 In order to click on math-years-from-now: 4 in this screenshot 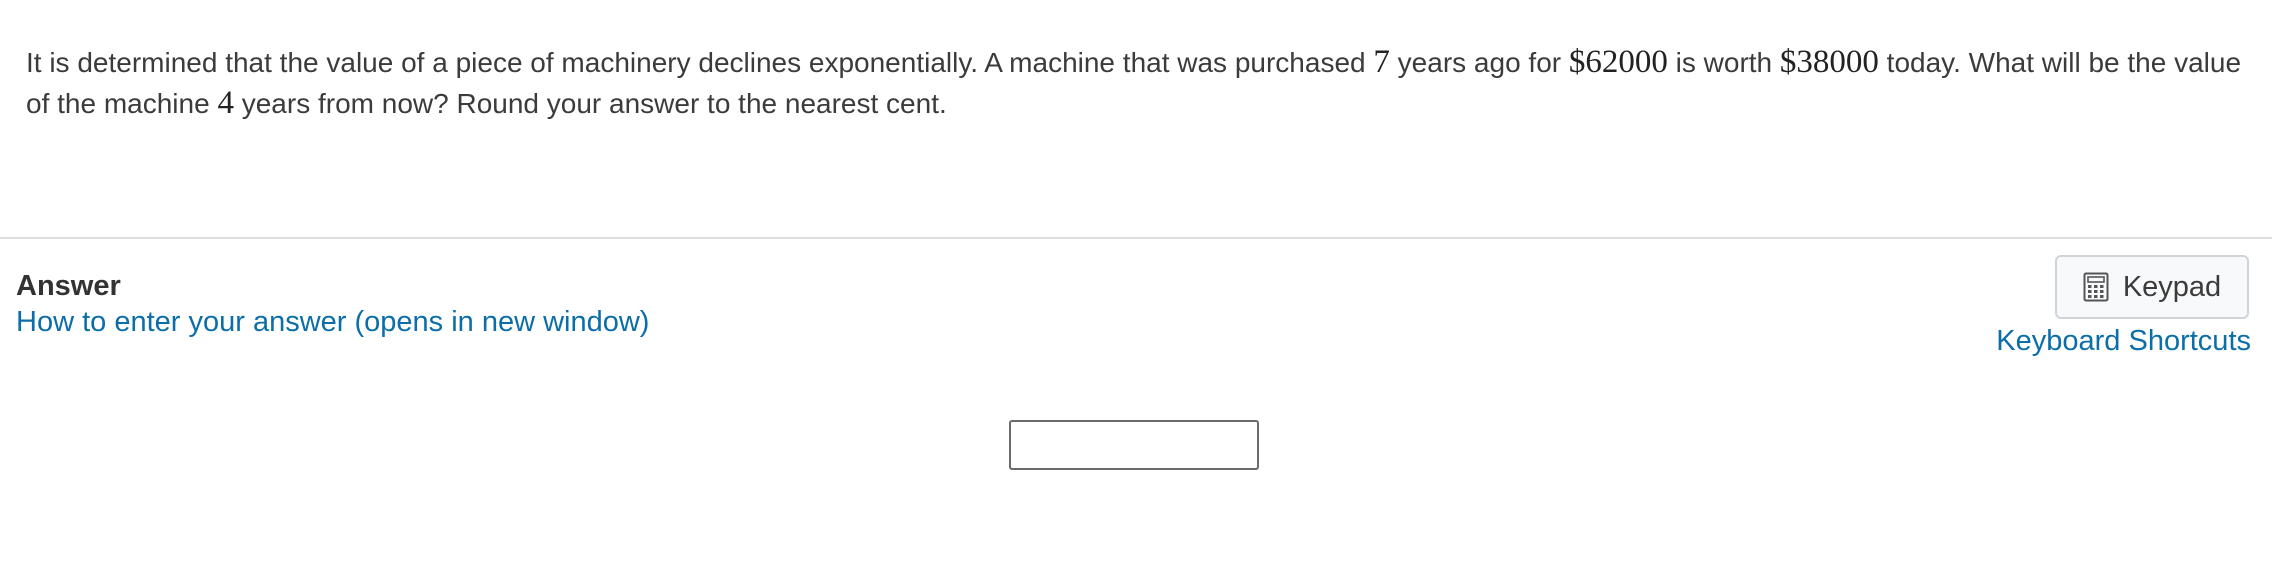, I will do `click(225, 103)`.